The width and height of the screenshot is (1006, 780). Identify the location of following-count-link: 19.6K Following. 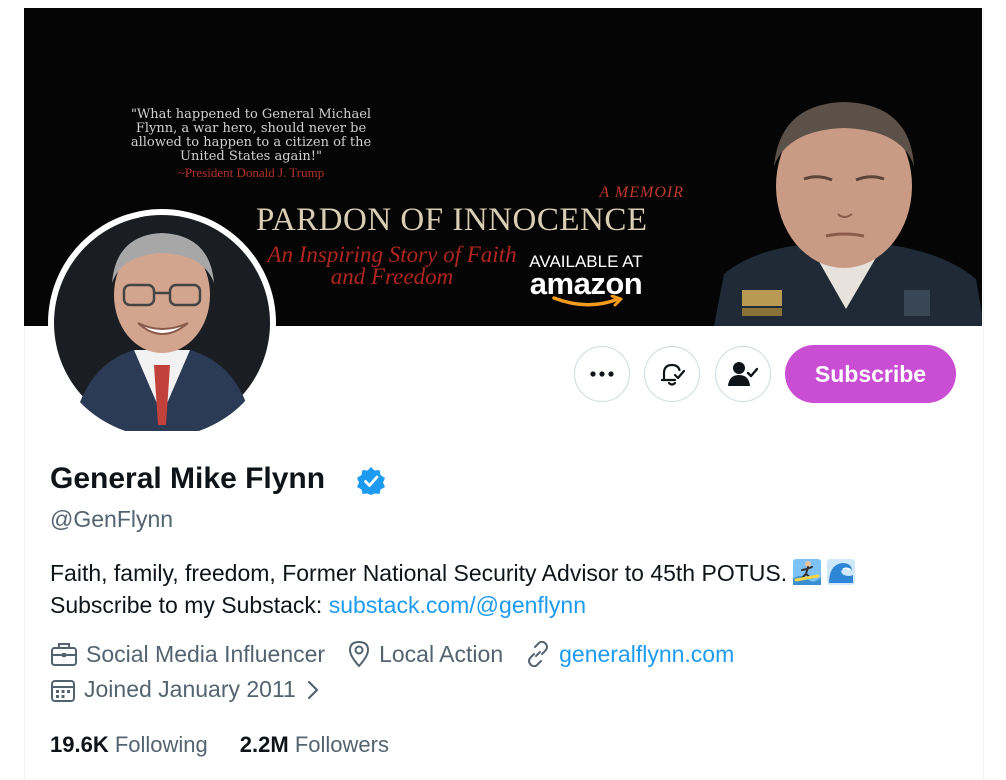
(129, 745).